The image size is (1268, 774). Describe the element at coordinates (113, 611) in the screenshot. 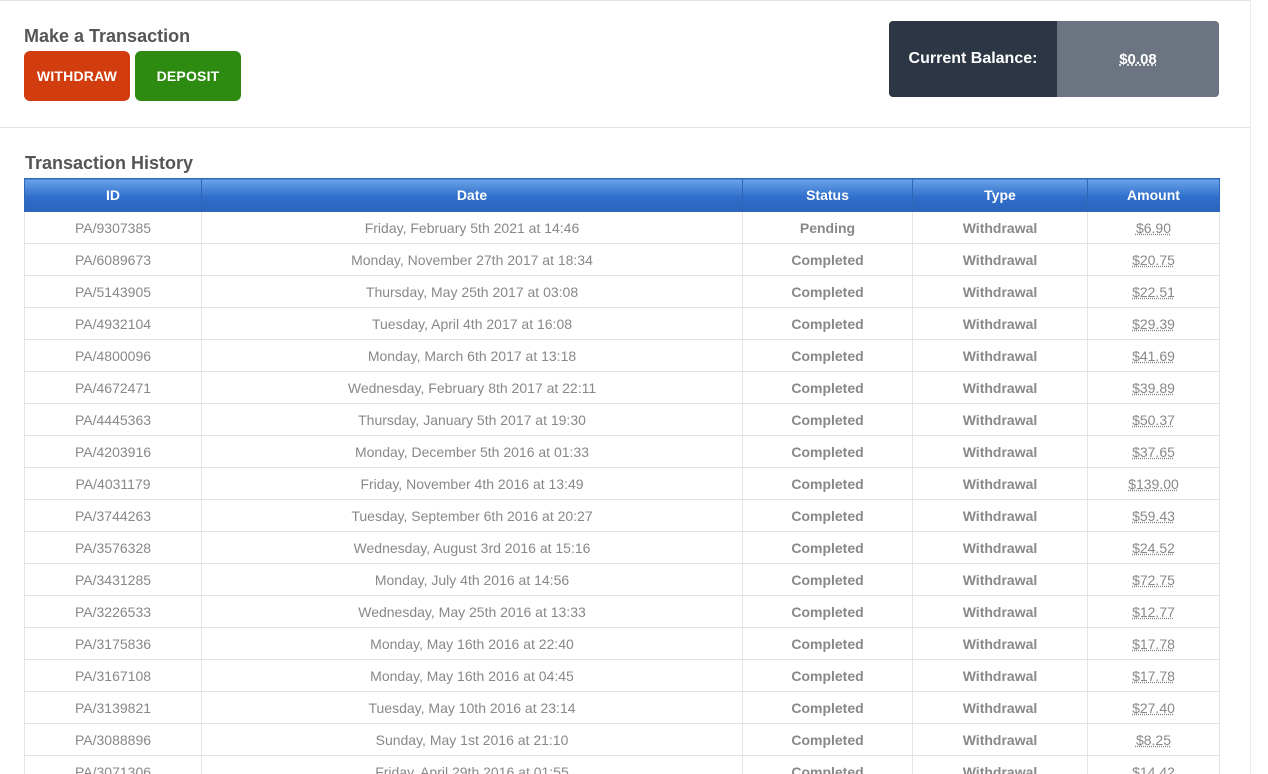

I see `transaction-id: PA/3226533` at that location.